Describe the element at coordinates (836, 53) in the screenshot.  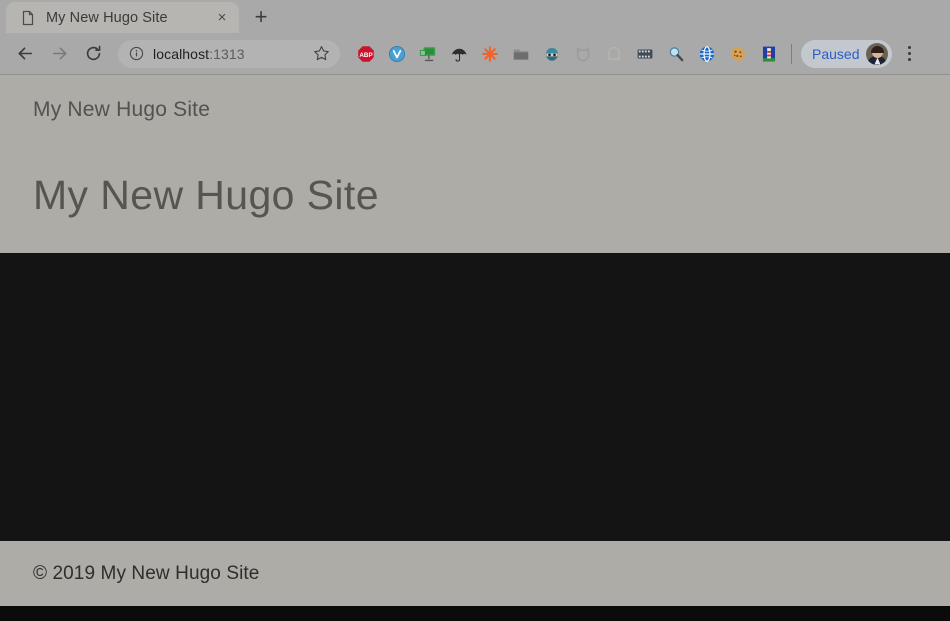
I see `sync-paused-label: Paused` at that location.